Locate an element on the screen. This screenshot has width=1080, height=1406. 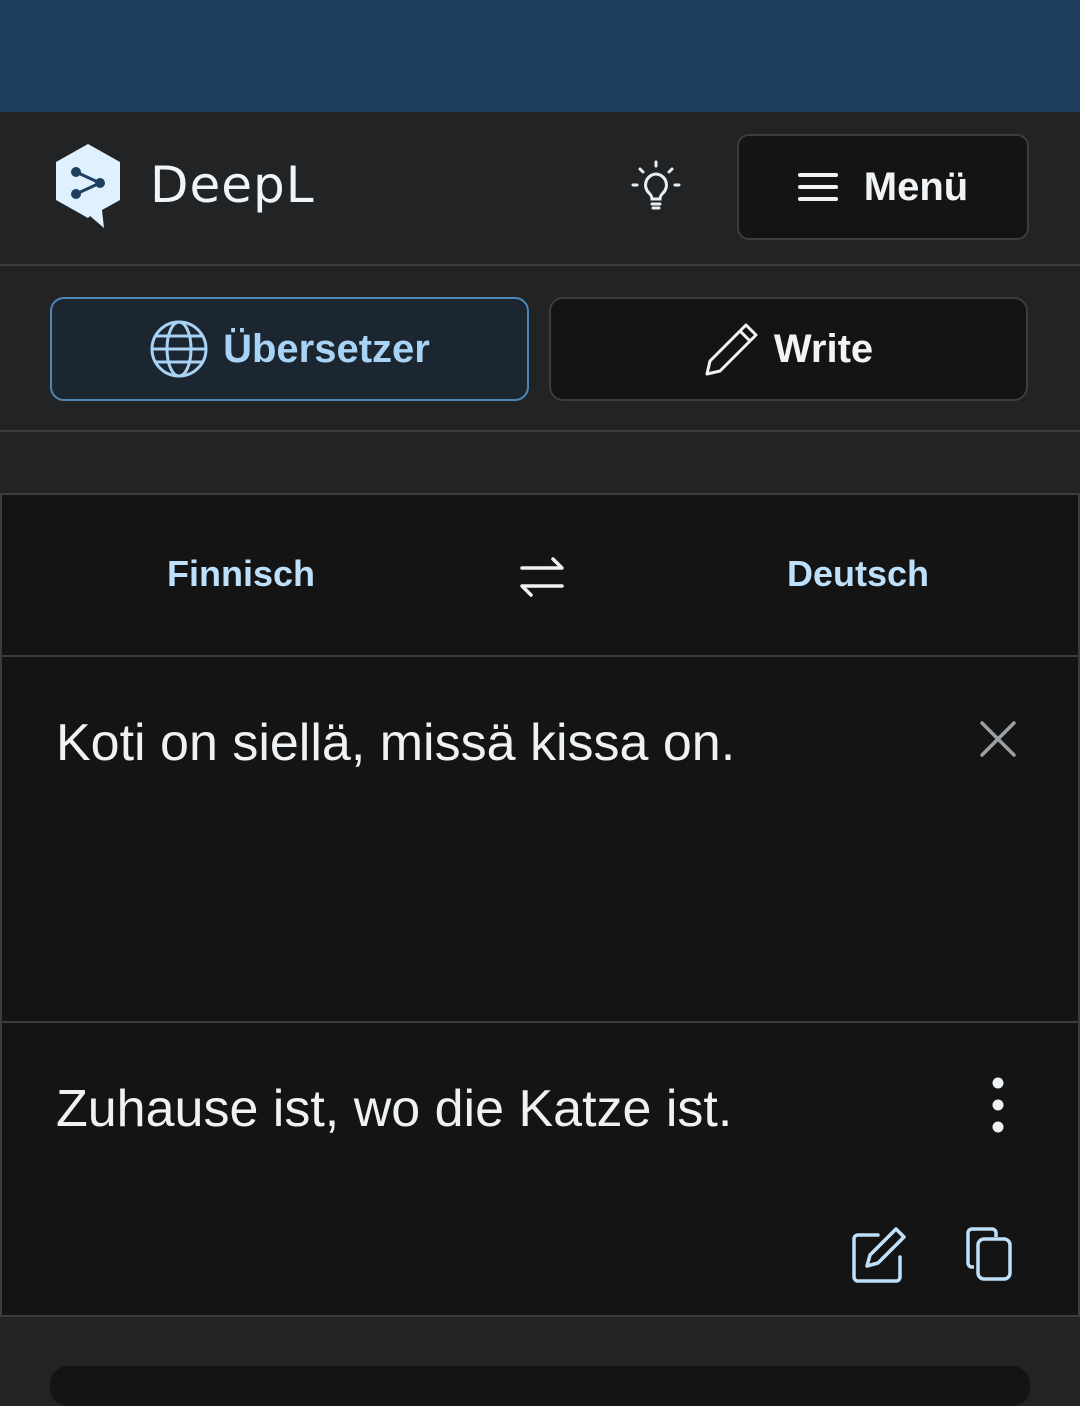
target-language-selector: Deutsch is located at coordinates (858, 574).